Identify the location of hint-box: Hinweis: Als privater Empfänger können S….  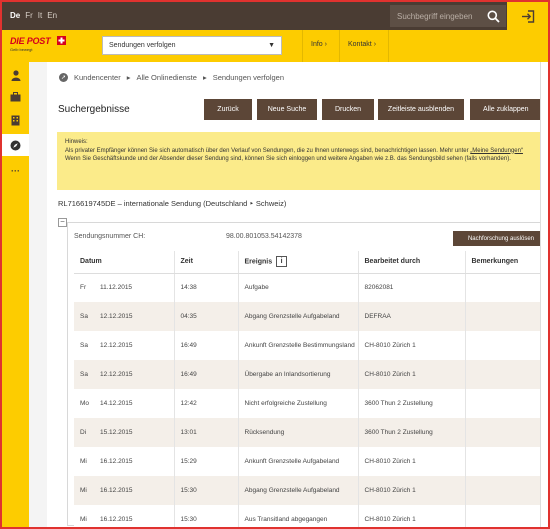
(302, 161).